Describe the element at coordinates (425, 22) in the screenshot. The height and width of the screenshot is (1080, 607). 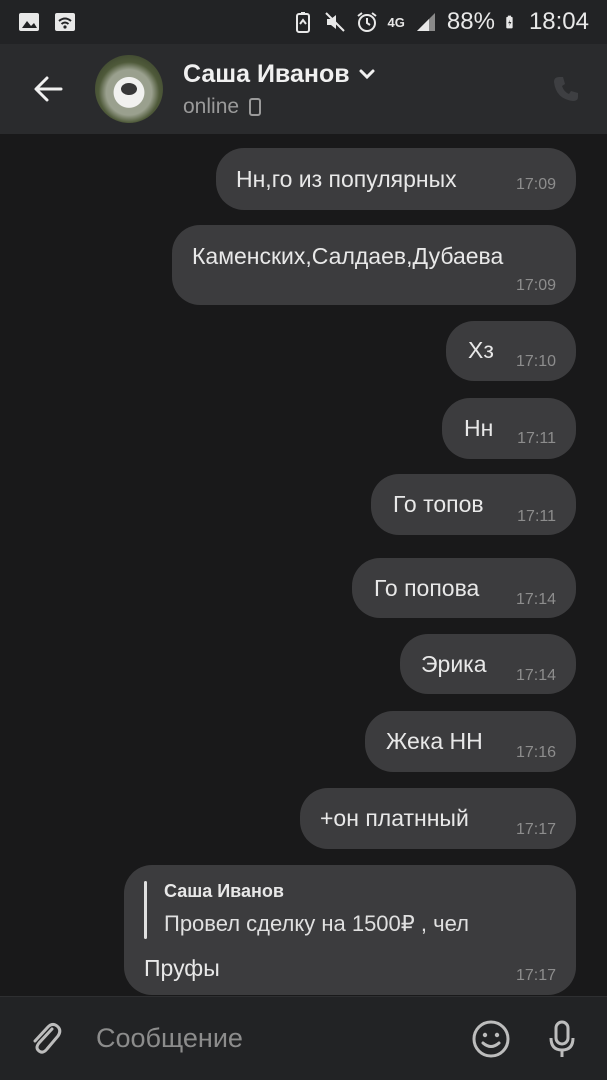
I see `signal-icon` at that location.